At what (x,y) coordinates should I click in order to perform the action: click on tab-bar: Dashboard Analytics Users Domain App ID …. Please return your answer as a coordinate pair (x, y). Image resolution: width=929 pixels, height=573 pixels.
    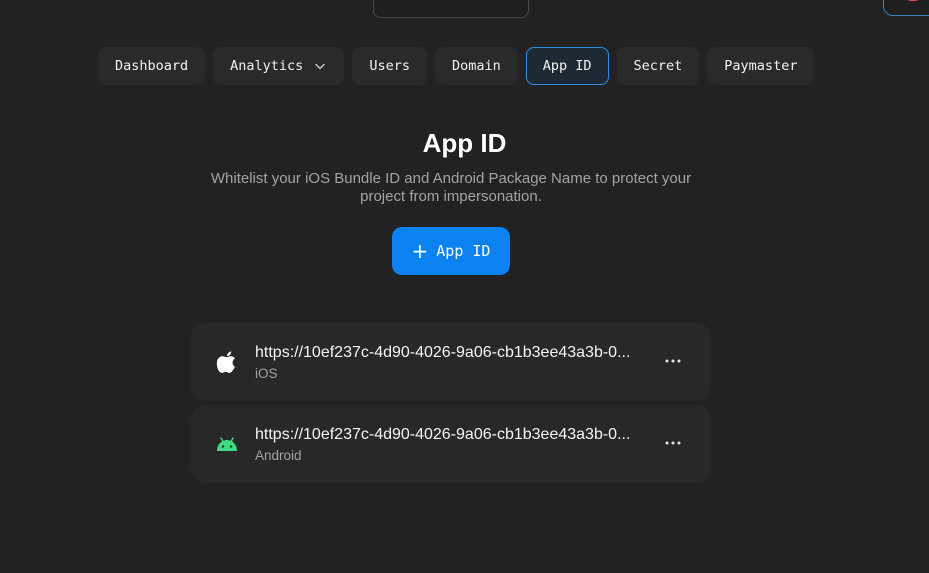
    Looking at the image, I should click on (456, 66).